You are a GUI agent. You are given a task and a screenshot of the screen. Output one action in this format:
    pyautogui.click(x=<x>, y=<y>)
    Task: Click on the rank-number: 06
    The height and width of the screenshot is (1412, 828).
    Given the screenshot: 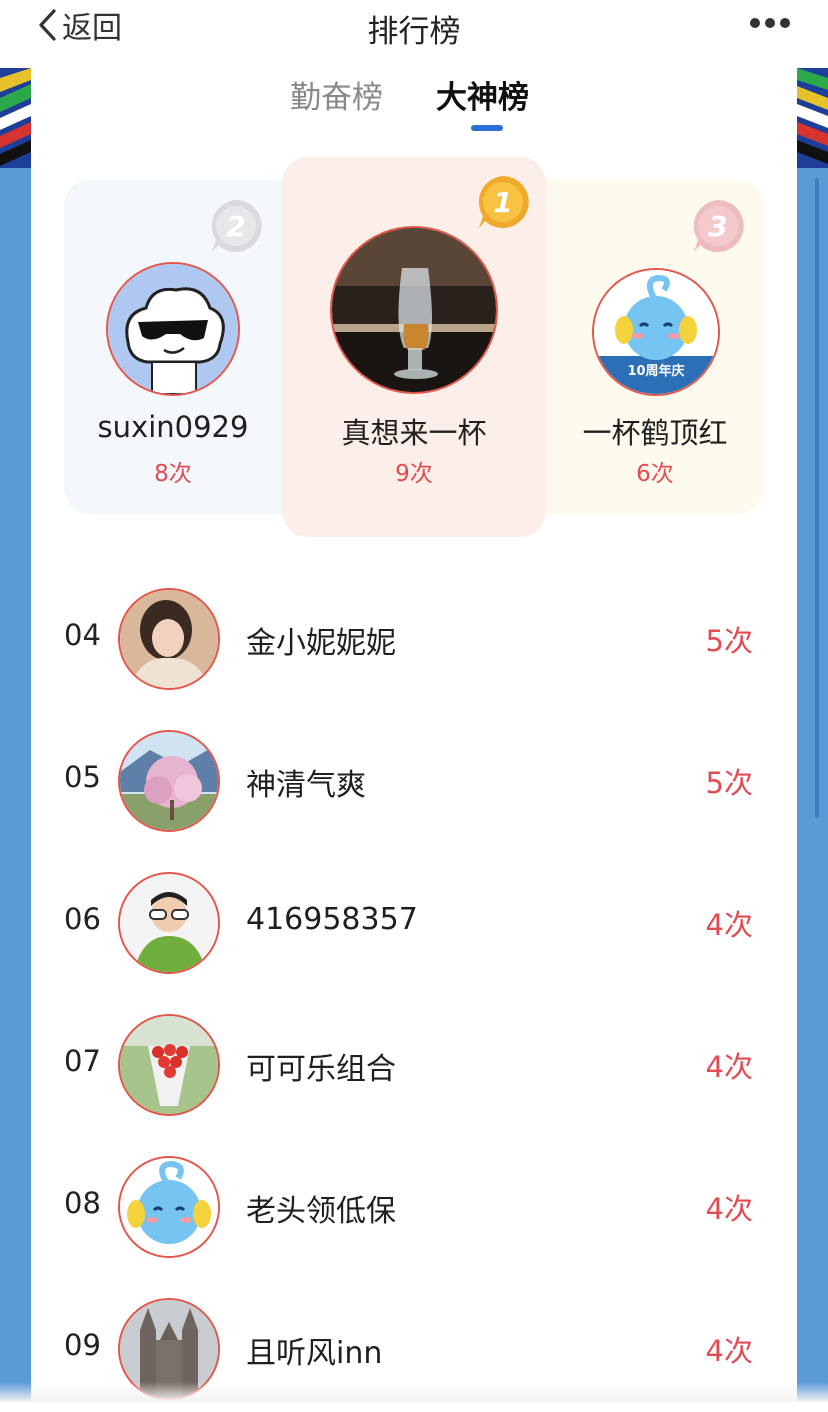 What is the action you would take?
    pyautogui.click(x=82, y=919)
    